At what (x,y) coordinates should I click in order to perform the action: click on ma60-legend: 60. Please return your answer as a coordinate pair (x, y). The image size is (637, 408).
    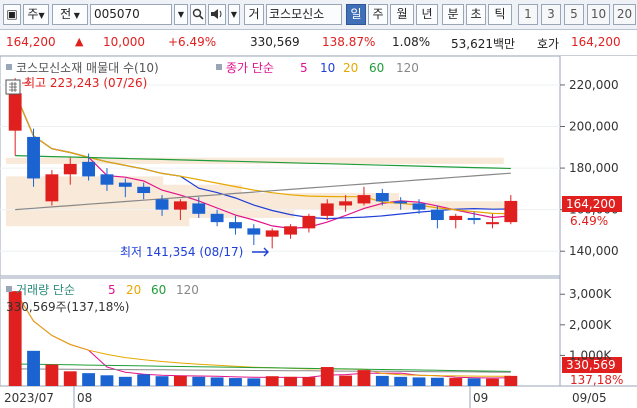
    Looking at the image, I should click on (376, 68).